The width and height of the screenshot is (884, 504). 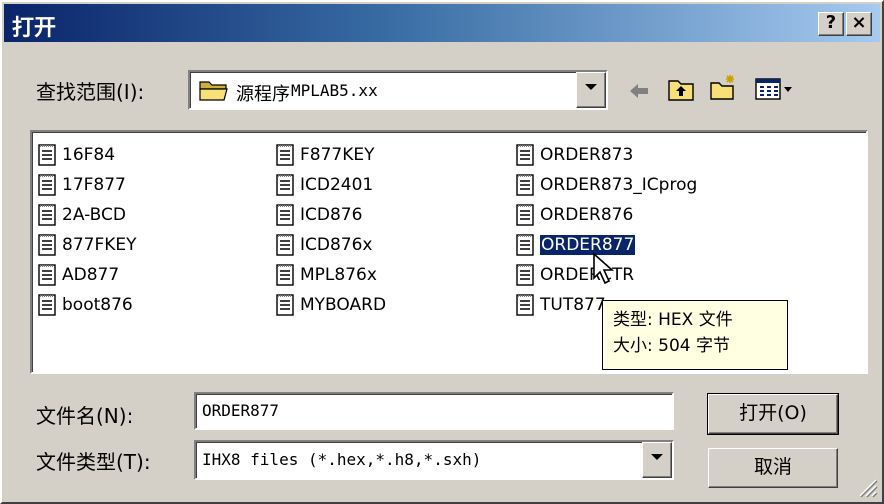 I want to click on file-item: ORDER876, so click(x=574, y=215).